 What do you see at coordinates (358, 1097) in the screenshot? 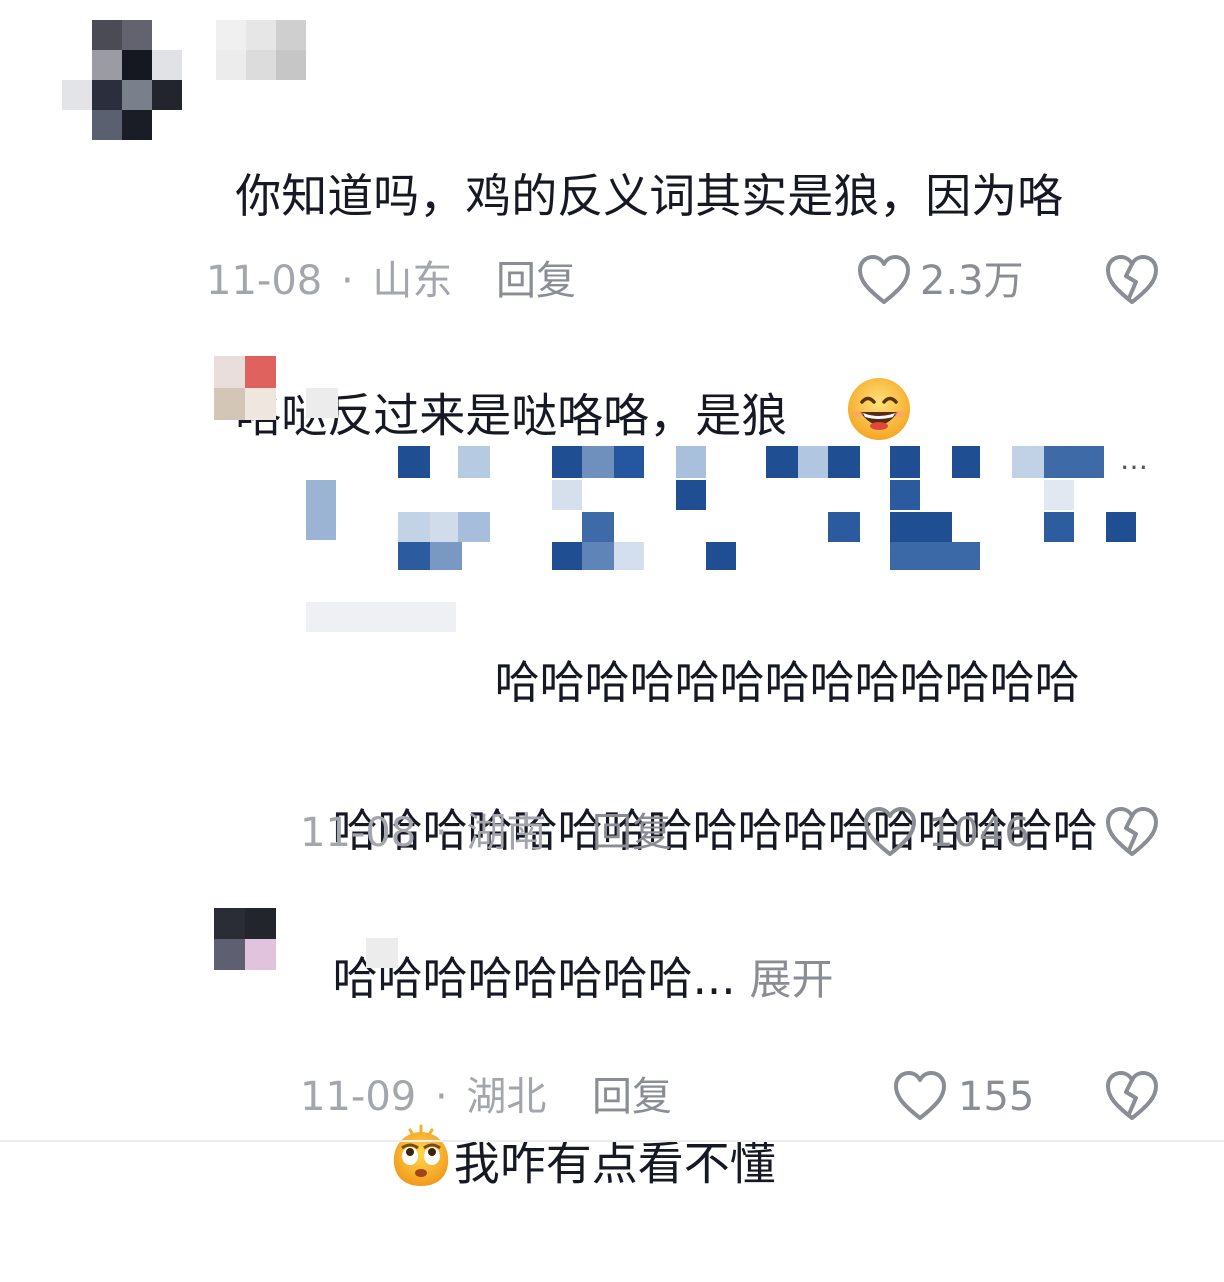
I see `comment-date: 11-09` at bounding box center [358, 1097].